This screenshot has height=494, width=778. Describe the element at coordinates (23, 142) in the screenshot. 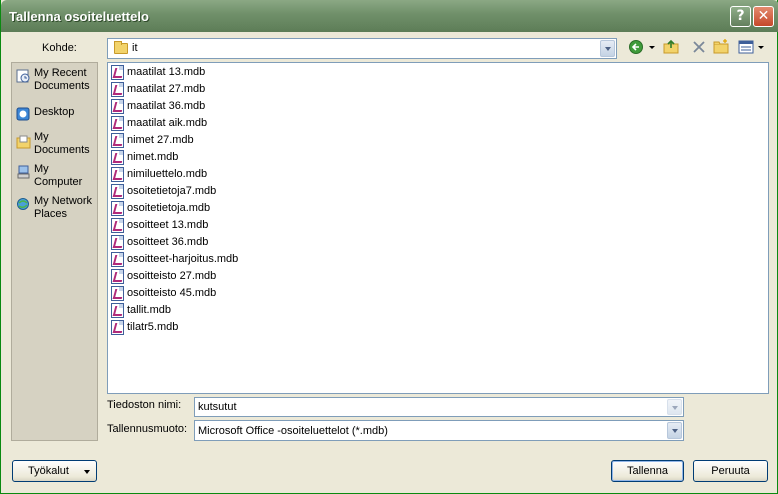

I see `my-documents-icon` at that location.